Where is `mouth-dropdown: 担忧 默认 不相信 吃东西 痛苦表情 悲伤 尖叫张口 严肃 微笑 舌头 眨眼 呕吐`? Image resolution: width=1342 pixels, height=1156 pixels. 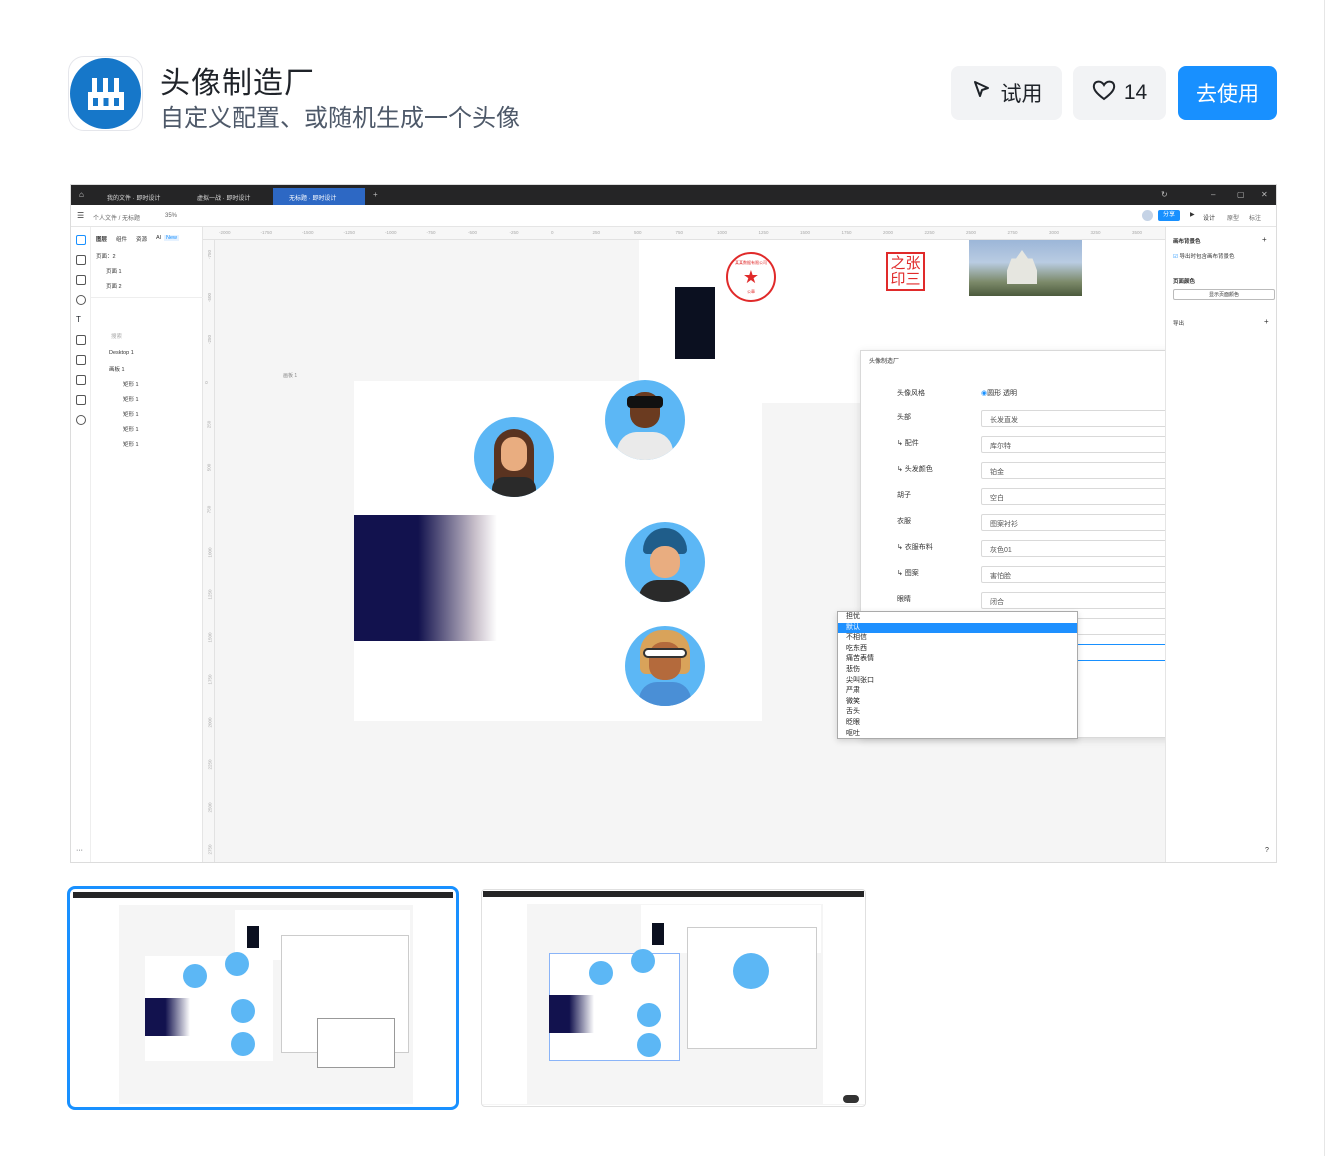
mouth-dropdown: 担忧 默认 不相信 吃东西 痛苦表情 悲伤 尖叫张口 严肃 微笑 舌头 眨眼 呕吐 is located at coordinates (957, 675).